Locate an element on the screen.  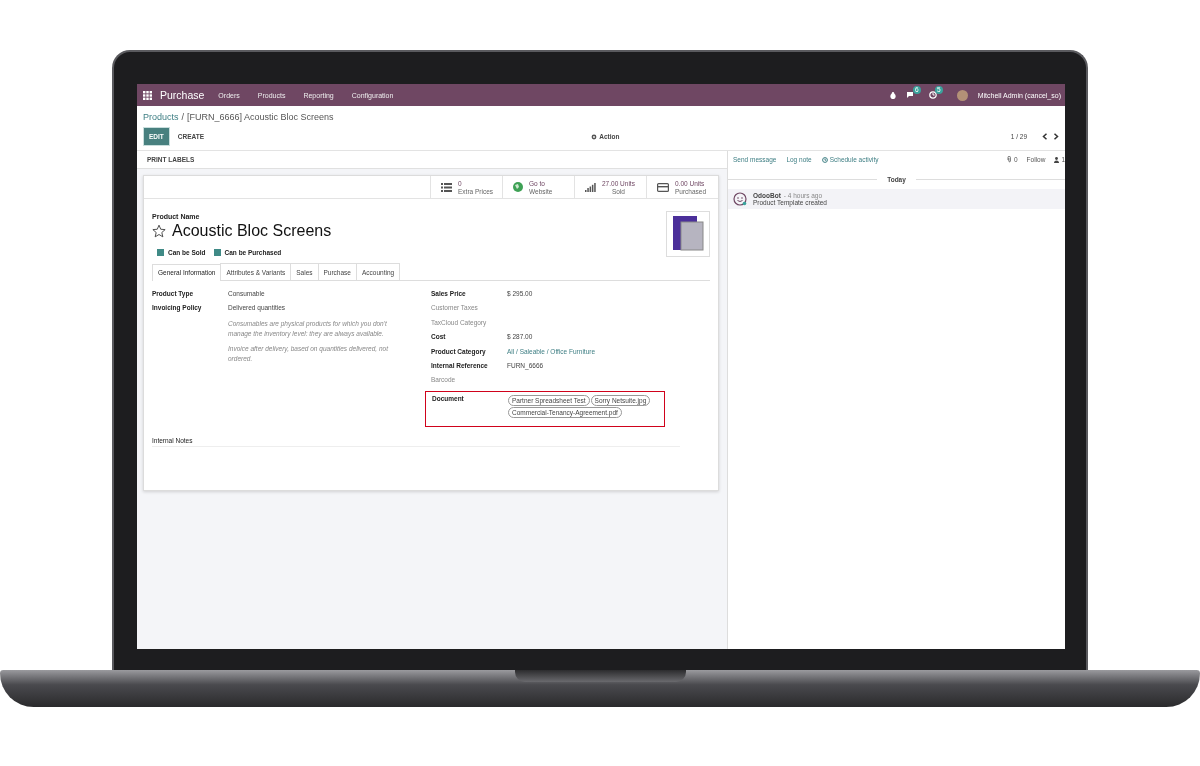
user-avatar is located at coordinates (962, 95).